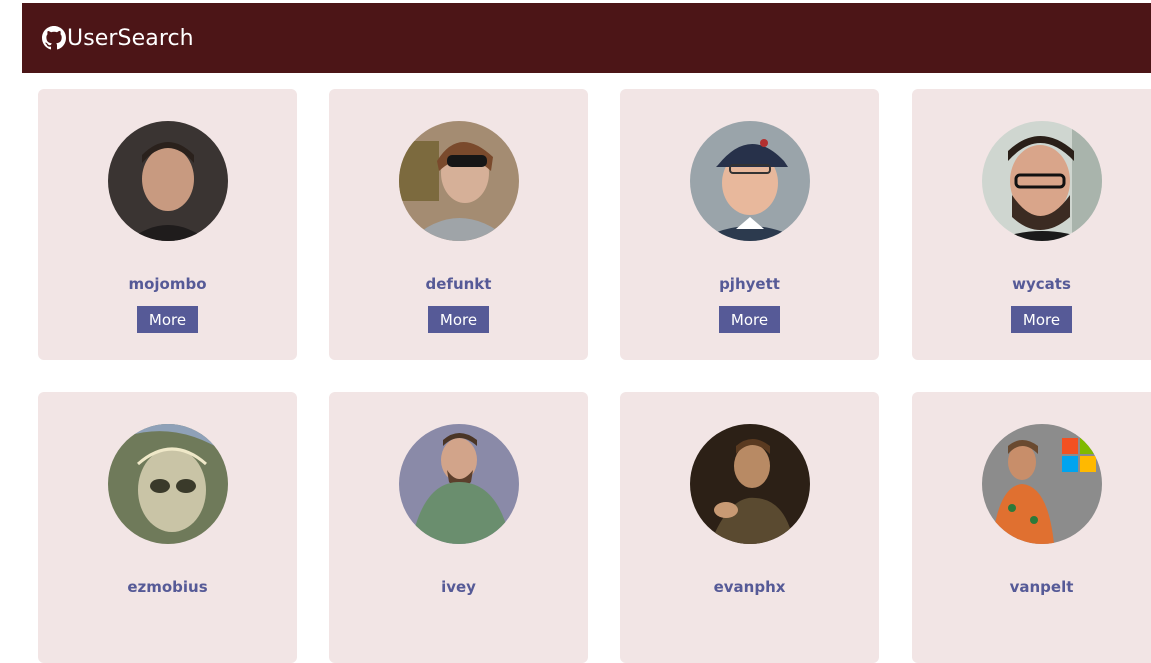 The width and height of the screenshot is (1151, 663). What do you see at coordinates (1031, 587) in the screenshot?
I see `username: vanpelt` at bounding box center [1031, 587].